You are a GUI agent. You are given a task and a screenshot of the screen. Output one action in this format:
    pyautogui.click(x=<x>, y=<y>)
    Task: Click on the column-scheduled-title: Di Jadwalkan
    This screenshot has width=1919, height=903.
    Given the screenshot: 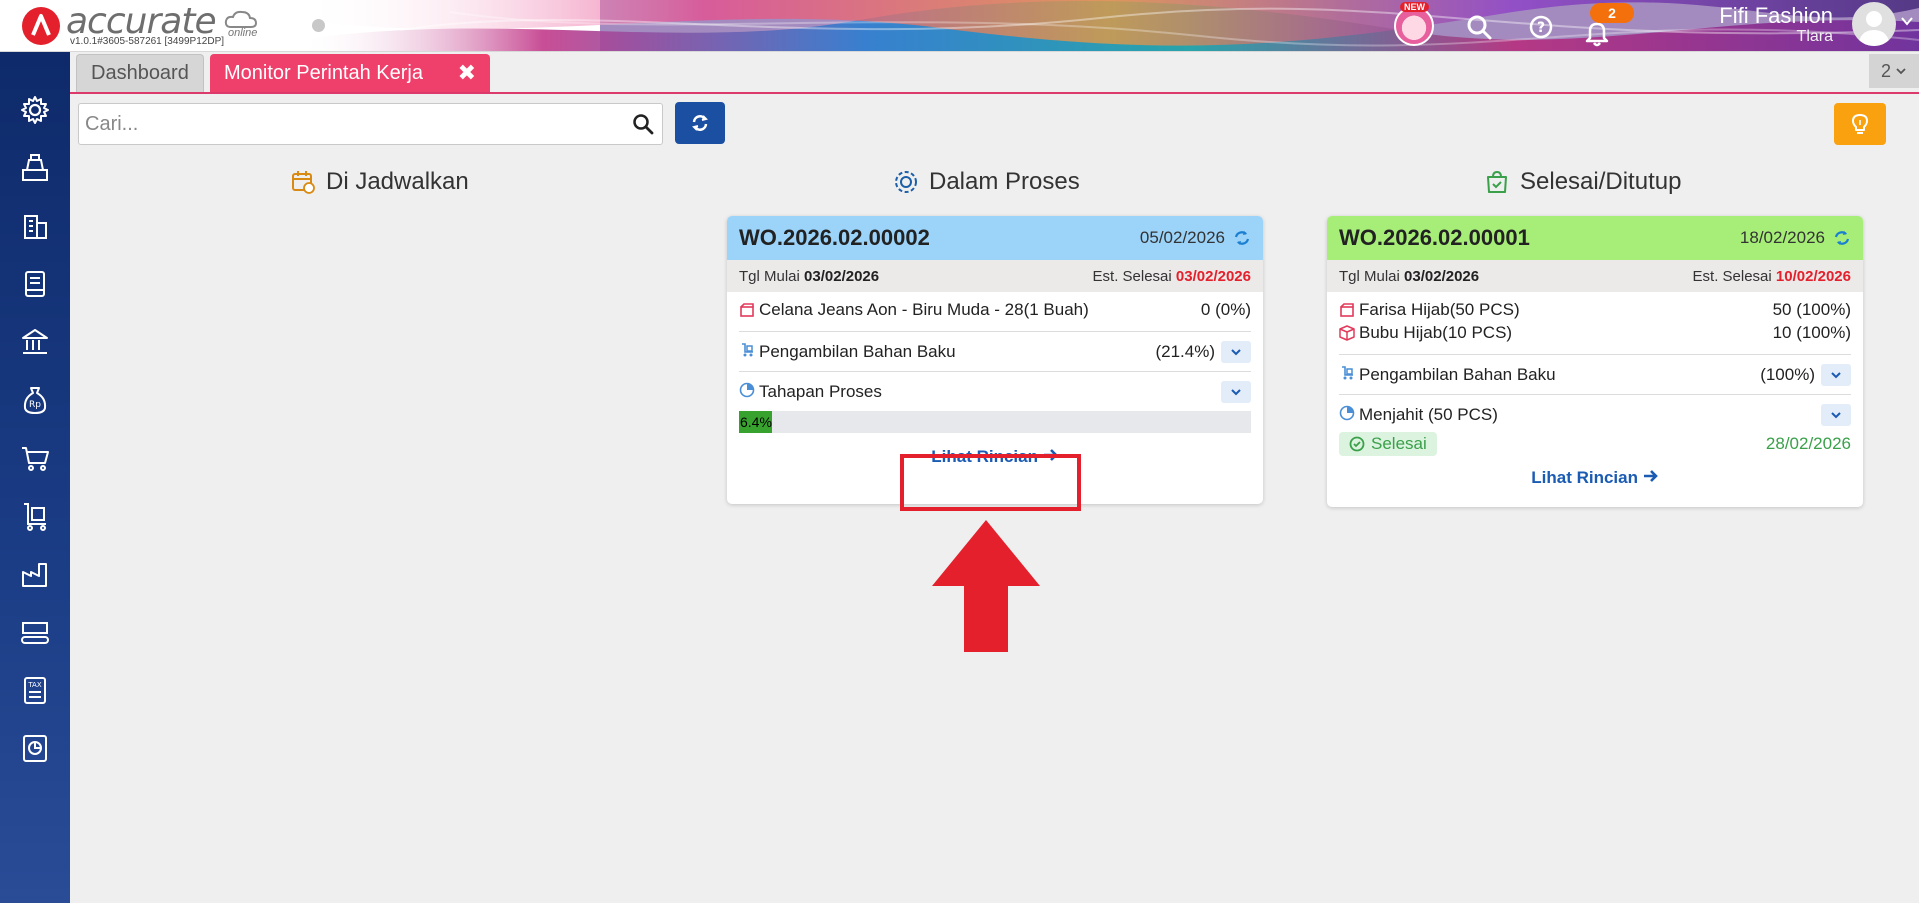 What is the action you would take?
    pyautogui.click(x=397, y=181)
    